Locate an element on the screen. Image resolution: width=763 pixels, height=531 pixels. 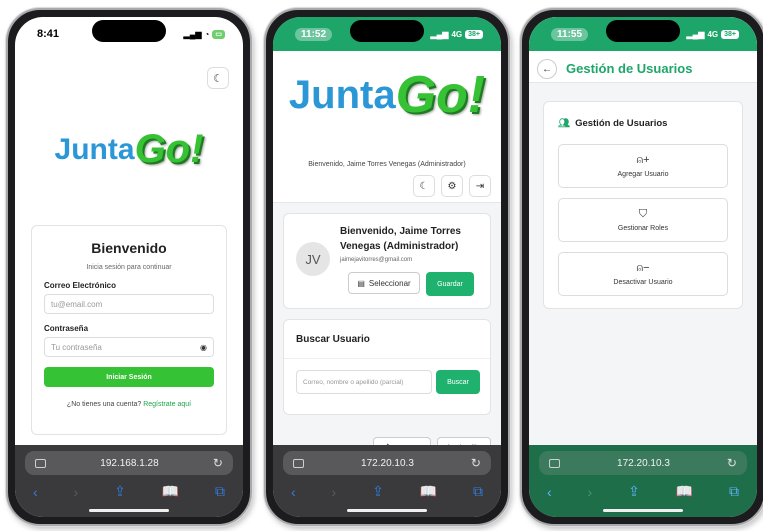
app-logo: Junta Go! is located at coordinates (387, 95).